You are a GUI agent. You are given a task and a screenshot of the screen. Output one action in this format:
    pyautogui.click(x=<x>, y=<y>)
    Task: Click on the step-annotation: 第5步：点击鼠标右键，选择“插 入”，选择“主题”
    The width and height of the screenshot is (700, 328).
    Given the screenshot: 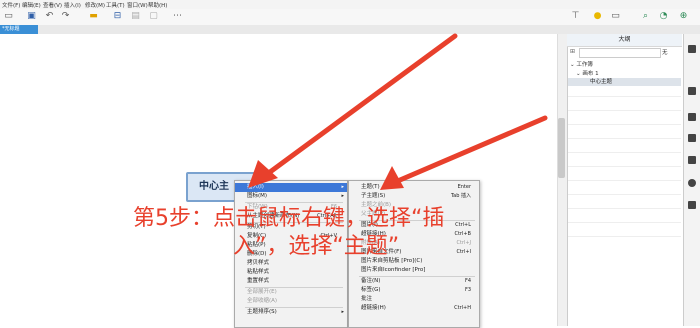 What is the action you would take?
    pyautogui.click(x=343, y=233)
    